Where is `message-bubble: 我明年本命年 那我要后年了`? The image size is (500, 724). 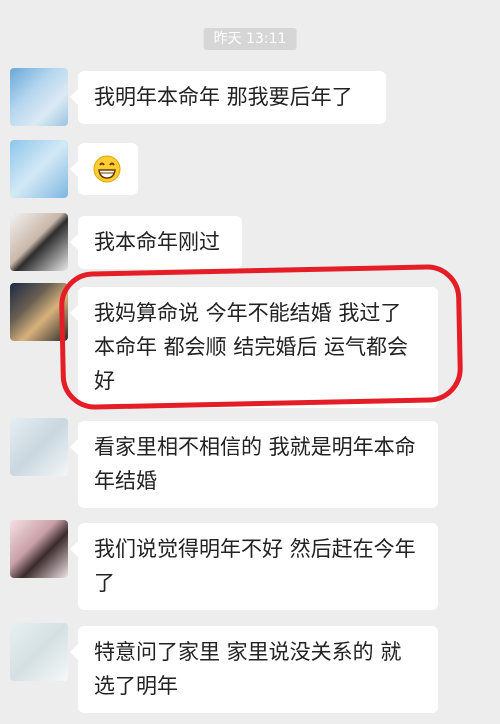
message-bubble: 我明年本命年 那我要后年了 is located at coordinates (228, 97).